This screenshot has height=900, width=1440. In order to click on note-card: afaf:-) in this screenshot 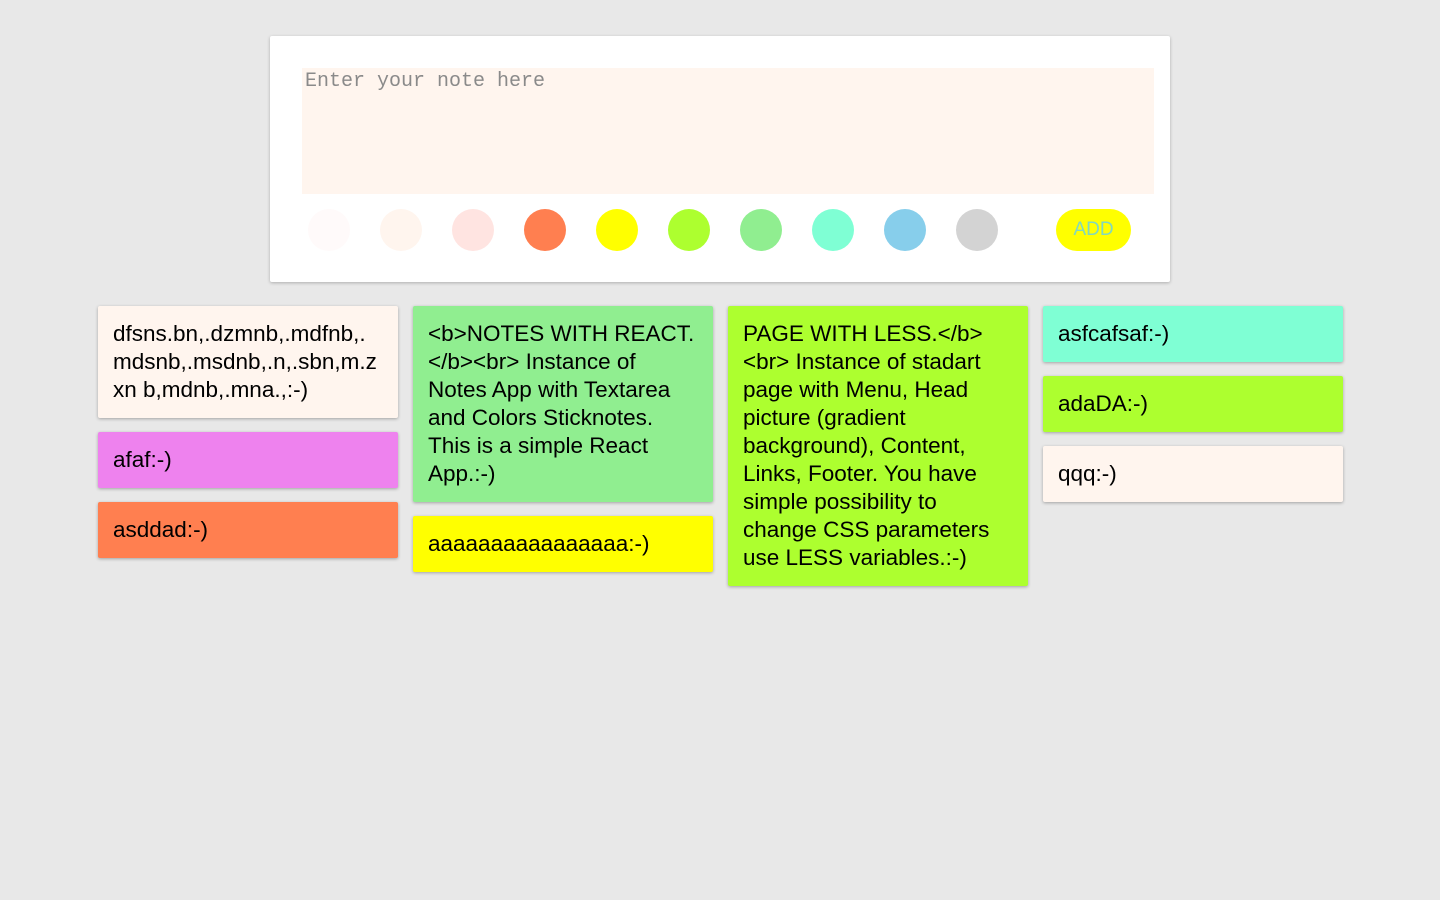, I will do `click(248, 460)`.